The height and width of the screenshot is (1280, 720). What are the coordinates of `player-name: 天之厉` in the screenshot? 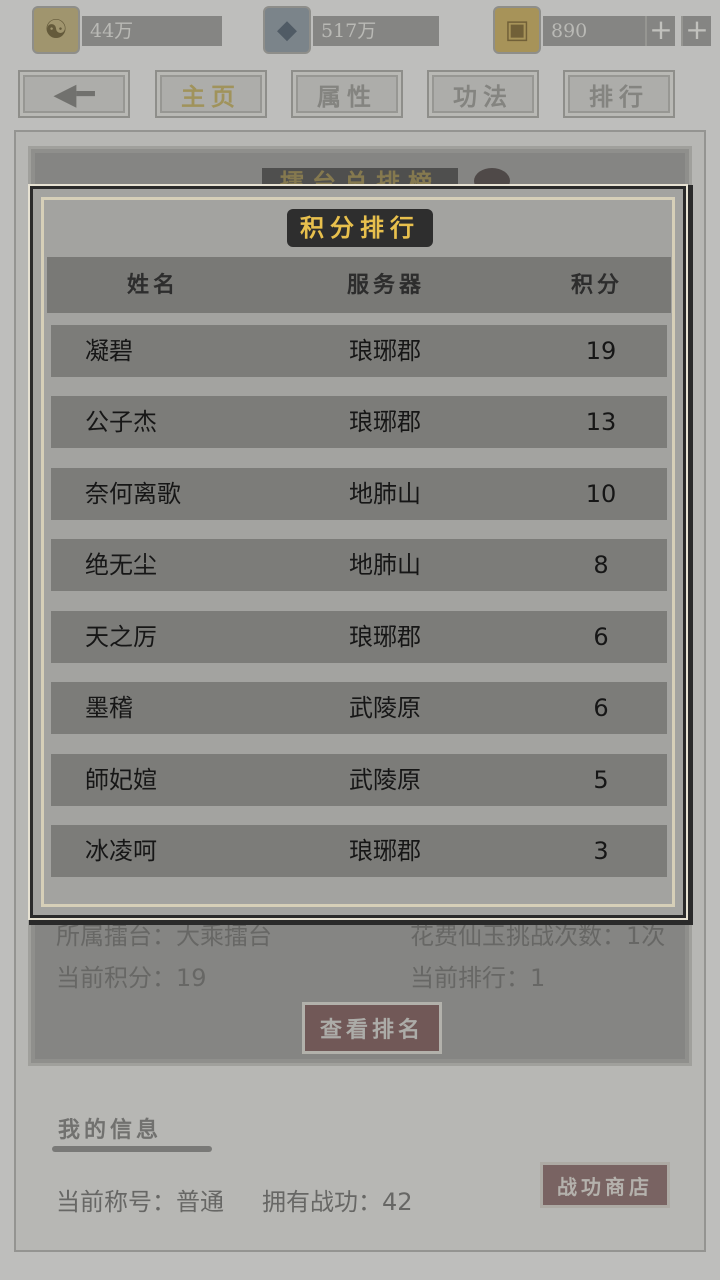 It's located at (121, 637).